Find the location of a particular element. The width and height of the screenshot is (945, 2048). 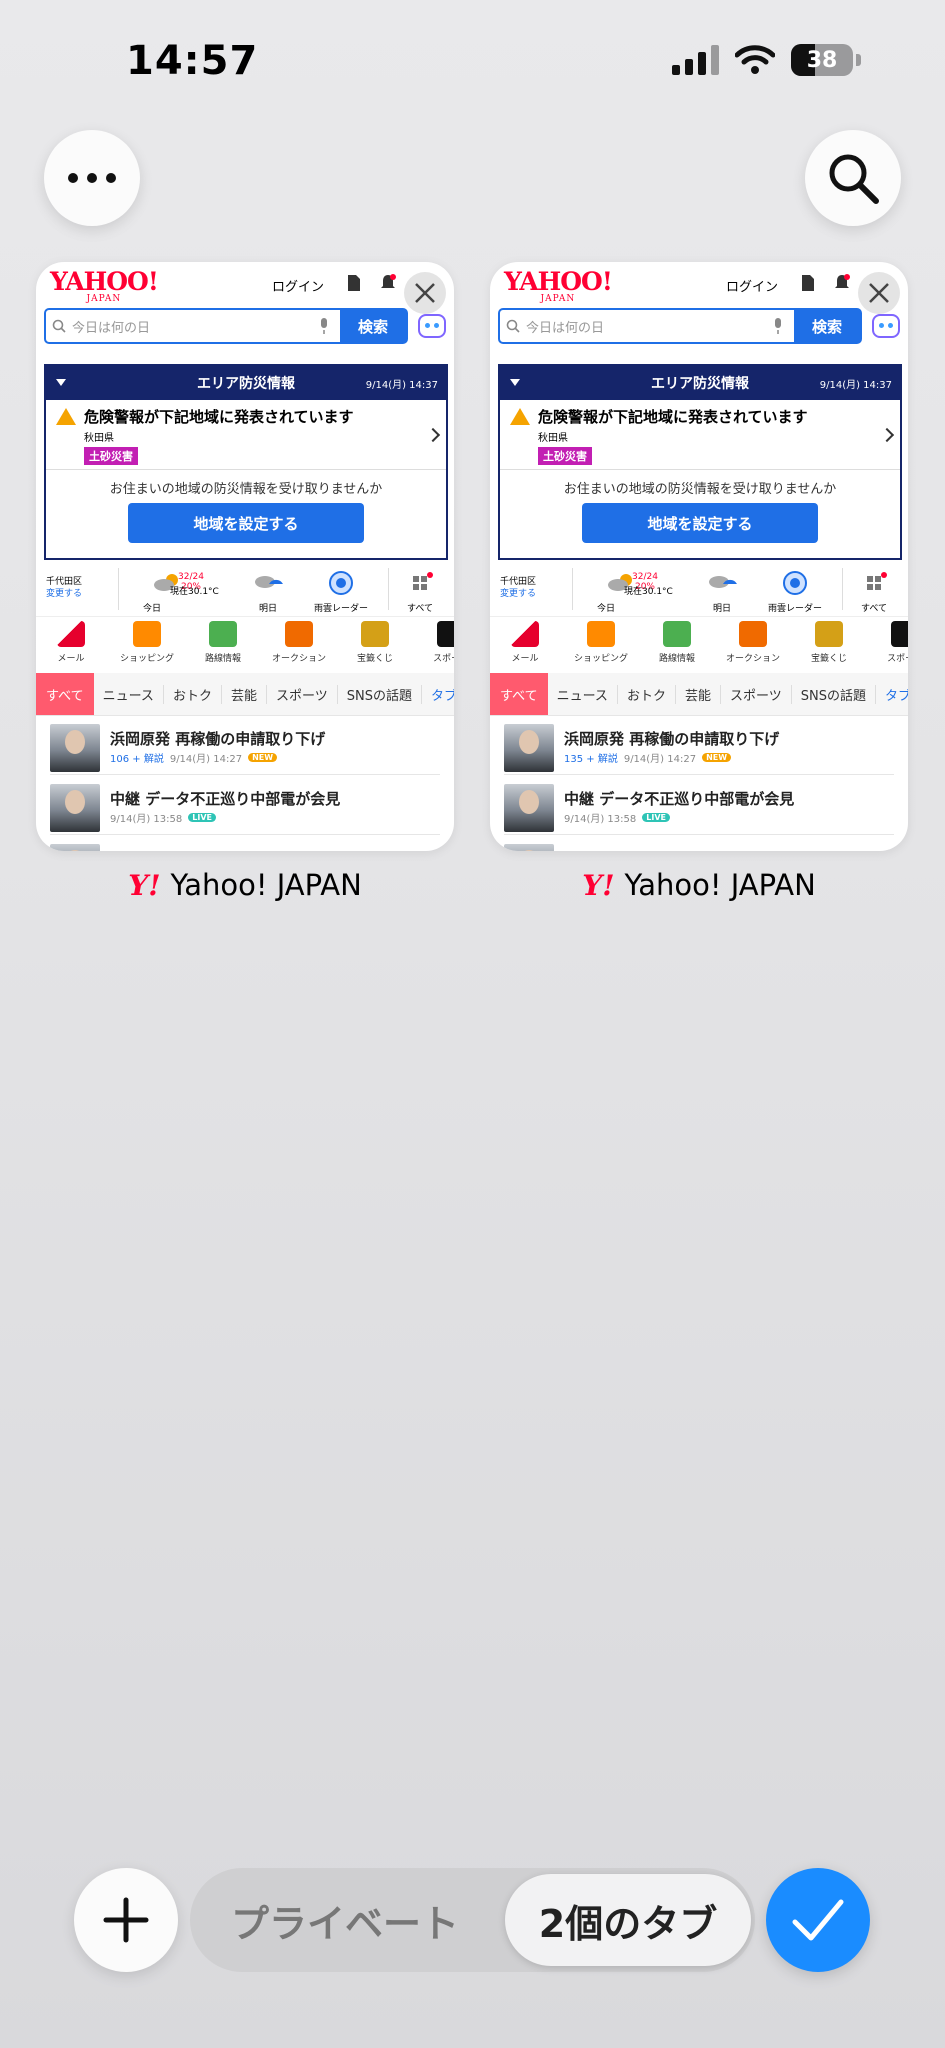

more-button is located at coordinates (92, 178).